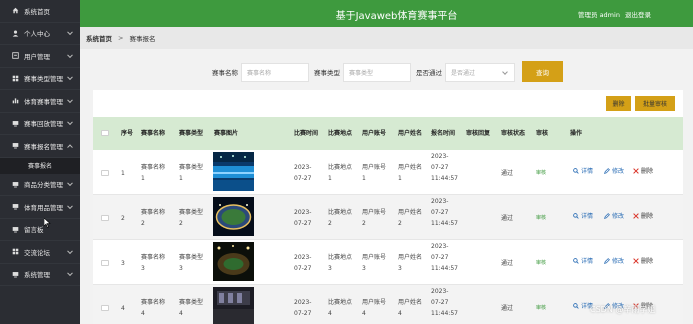 This screenshot has height=324, width=693. I want to click on close-icon, so click(636, 260).